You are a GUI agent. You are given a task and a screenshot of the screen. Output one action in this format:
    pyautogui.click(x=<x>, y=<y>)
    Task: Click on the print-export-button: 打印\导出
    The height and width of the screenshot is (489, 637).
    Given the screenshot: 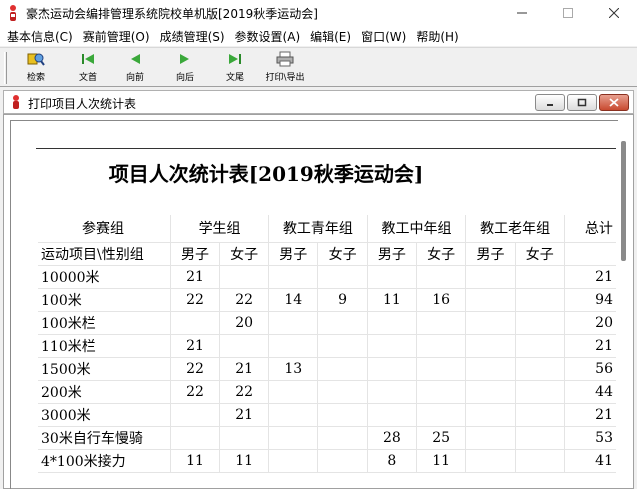 What is the action you would take?
    pyautogui.click(x=285, y=68)
    